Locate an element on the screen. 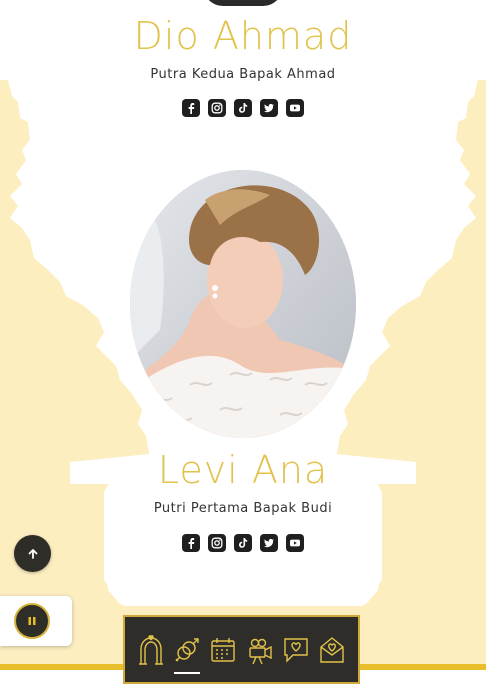 Image resolution: width=486 pixels, height=696 pixels. nav-item-gift is located at coordinates (332, 650).